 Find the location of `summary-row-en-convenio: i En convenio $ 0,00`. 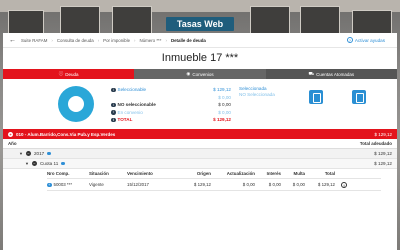

summary-row-en-convenio: i En convenio $ 0,00 is located at coordinates (171, 112).